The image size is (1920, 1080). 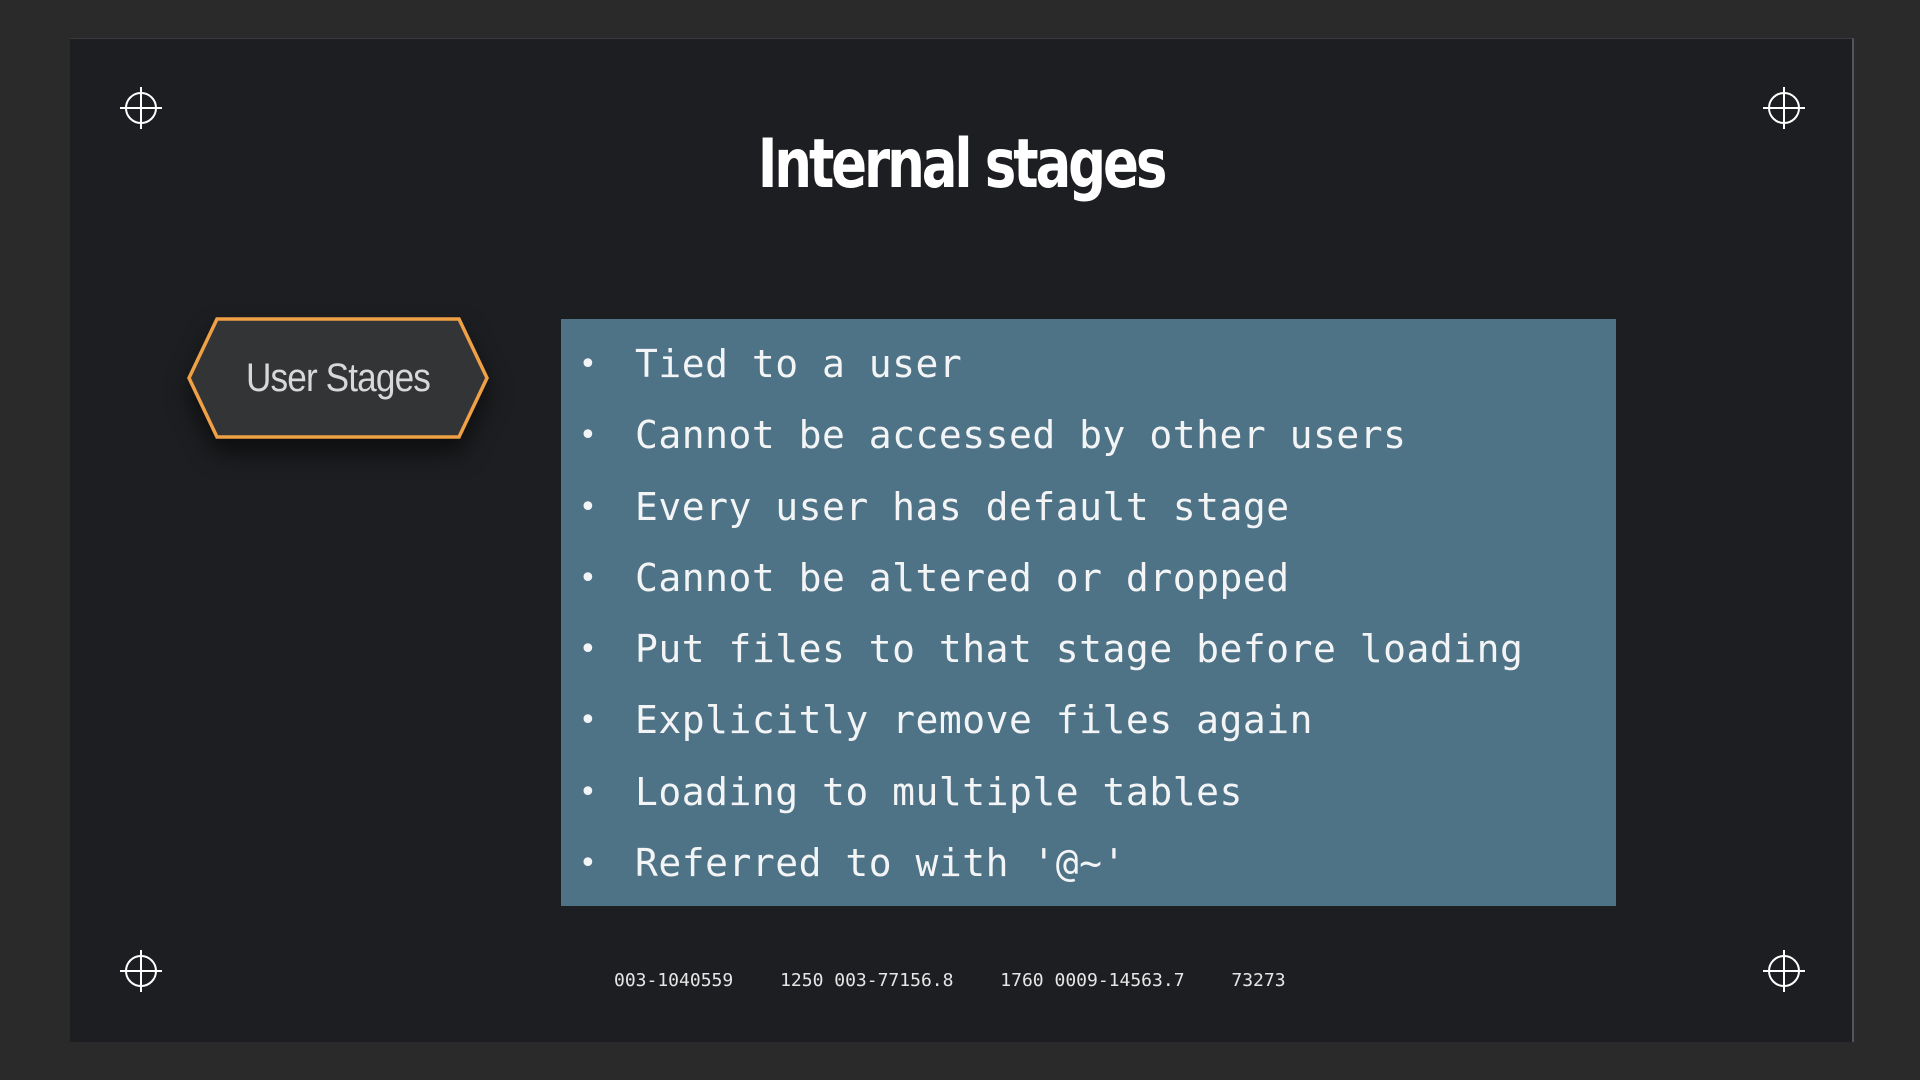 What do you see at coordinates (974, 720) in the screenshot?
I see `bullet-text: Explicitly remove files again` at bounding box center [974, 720].